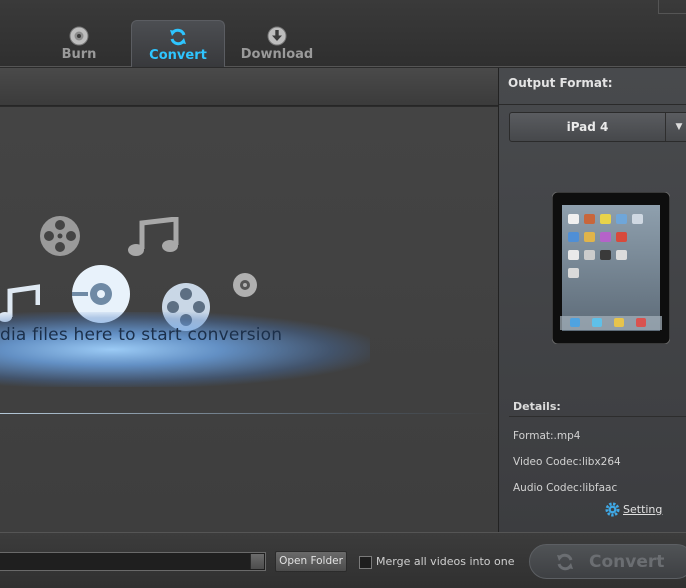  What do you see at coordinates (79, 54) in the screenshot?
I see `tab-burn-label: Burn` at bounding box center [79, 54].